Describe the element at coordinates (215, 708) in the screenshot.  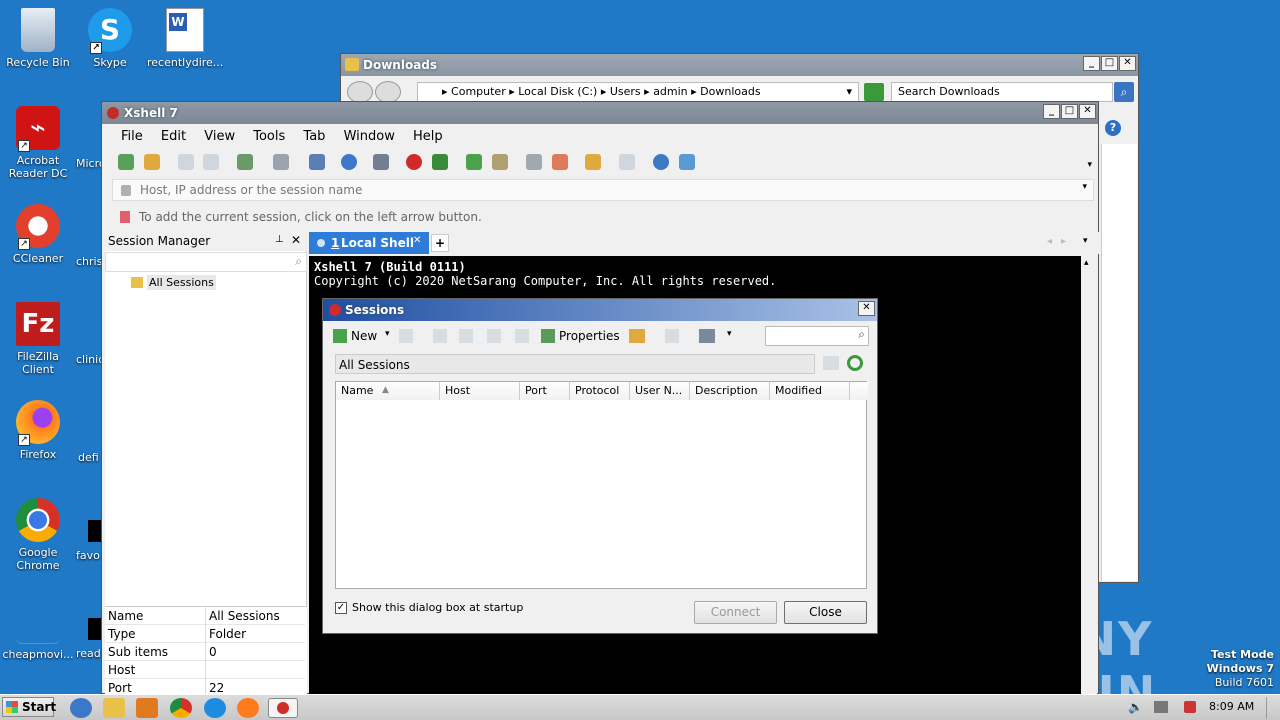
I see `edge-icon` at that location.